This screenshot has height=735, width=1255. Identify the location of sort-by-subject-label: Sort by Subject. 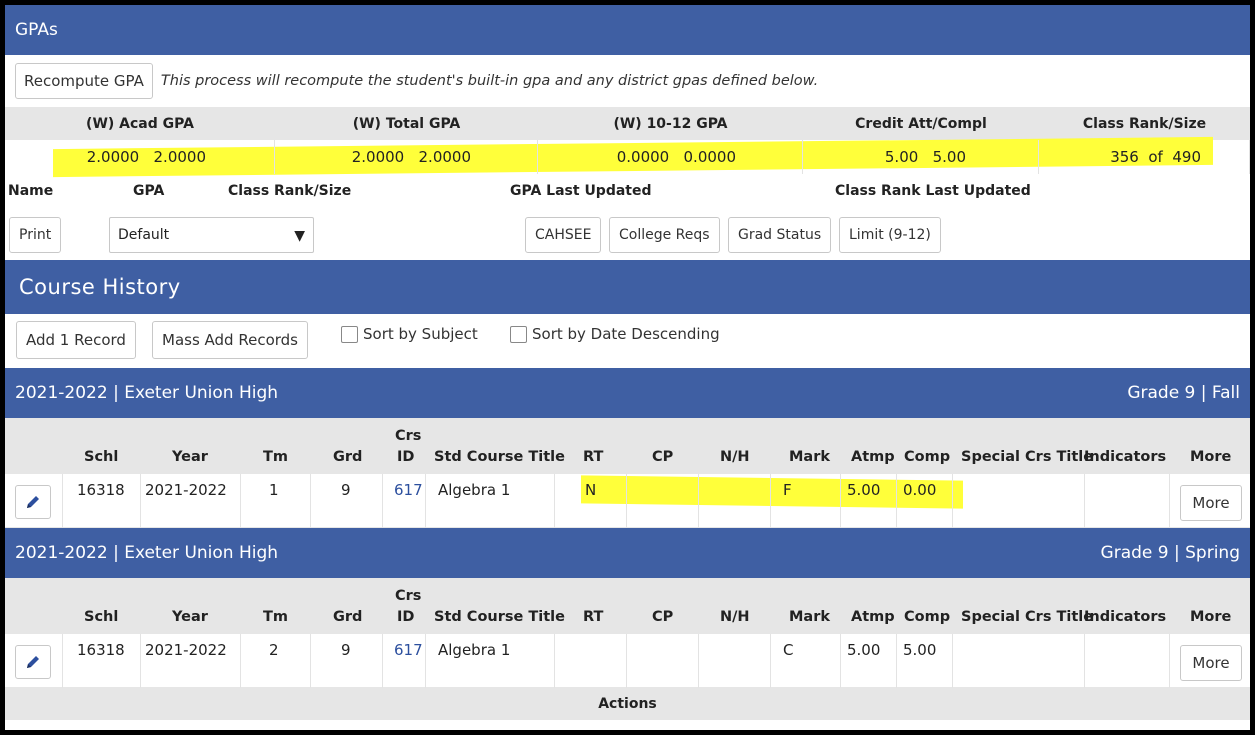
(420, 334).